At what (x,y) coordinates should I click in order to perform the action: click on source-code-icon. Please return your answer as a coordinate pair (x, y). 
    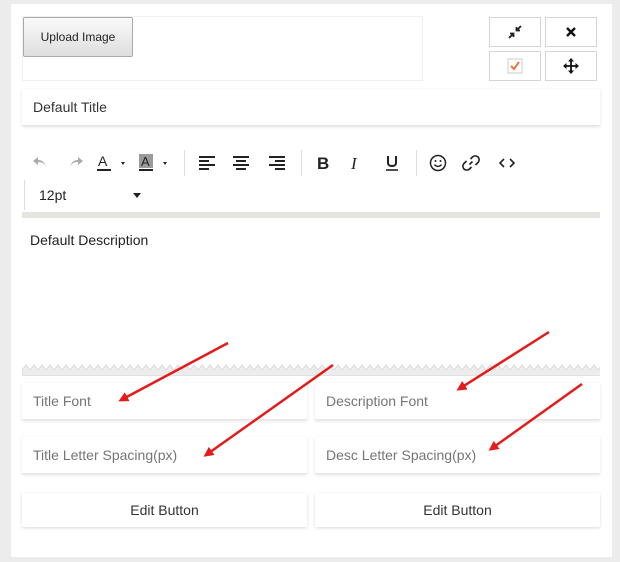
    Looking at the image, I should click on (507, 163).